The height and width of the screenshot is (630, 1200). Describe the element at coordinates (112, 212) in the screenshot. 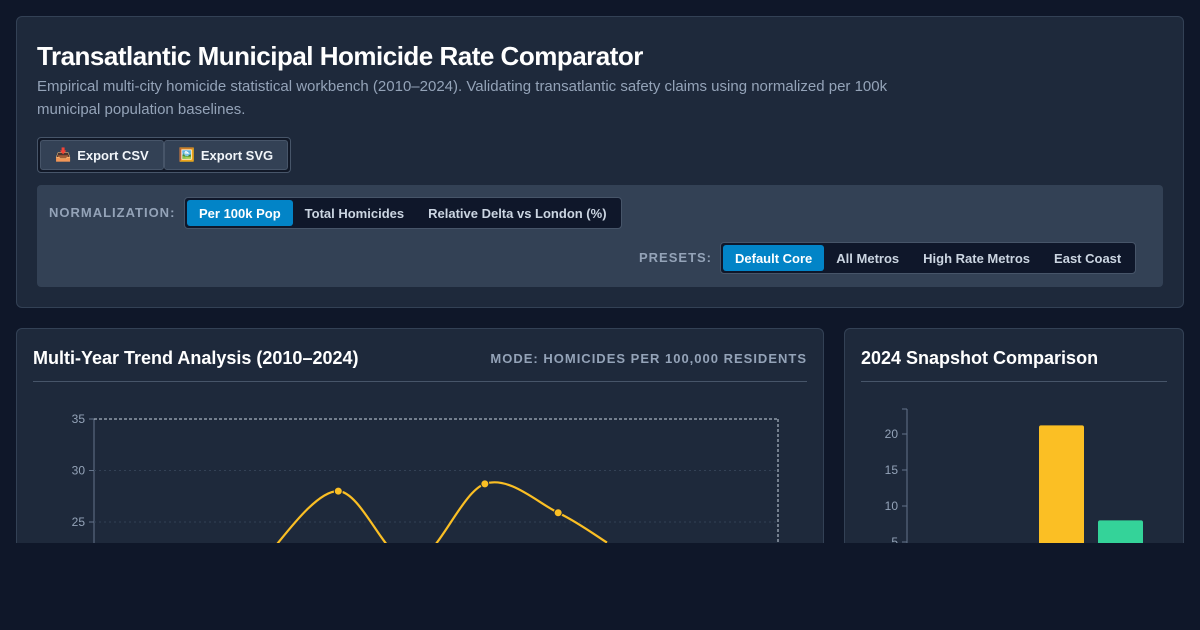

I see `normalization-label: NORMALIZATION:` at that location.